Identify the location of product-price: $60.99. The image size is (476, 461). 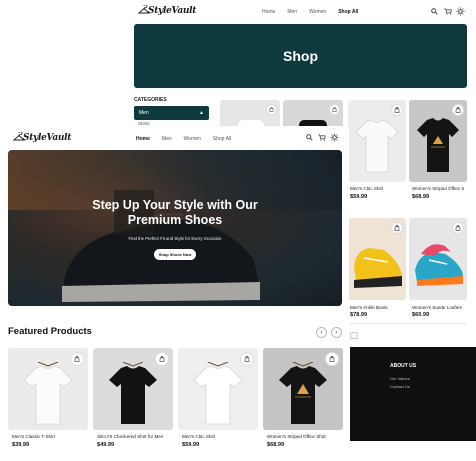
(421, 315).